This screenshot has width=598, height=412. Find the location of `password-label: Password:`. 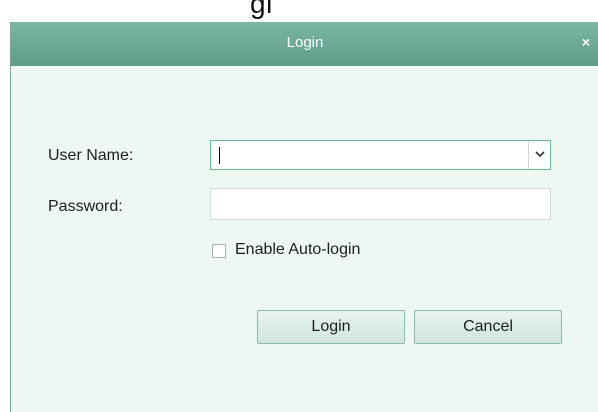

password-label: Password: is located at coordinates (85, 206).